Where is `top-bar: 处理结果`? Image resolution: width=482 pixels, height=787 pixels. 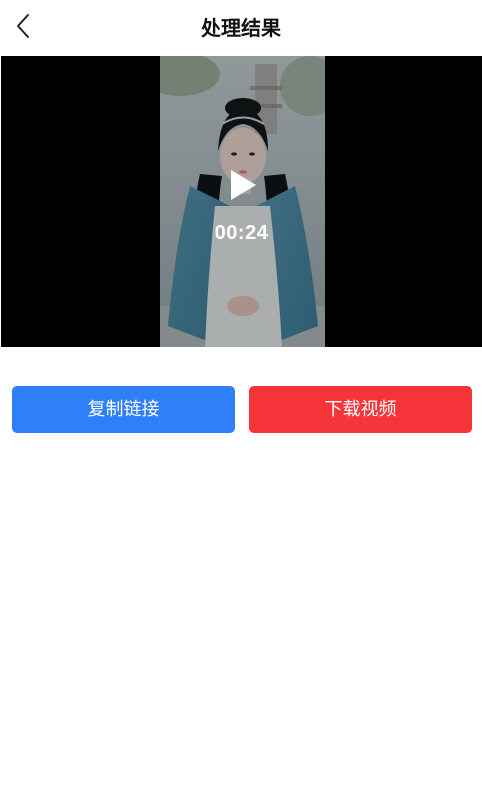 top-bar: 处理结果 is located at coordinates (241, 28).